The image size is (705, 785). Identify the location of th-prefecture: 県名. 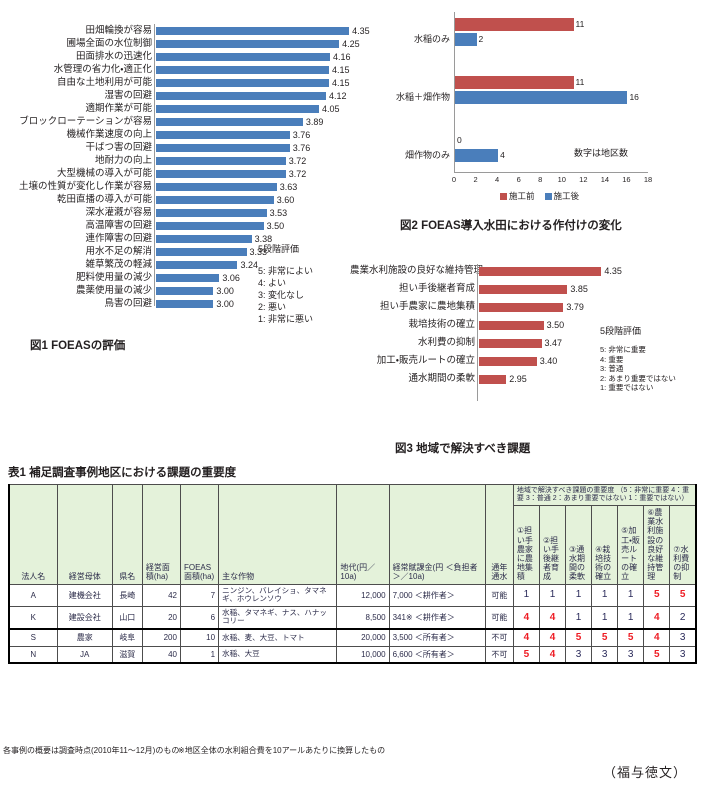
(127, 534).